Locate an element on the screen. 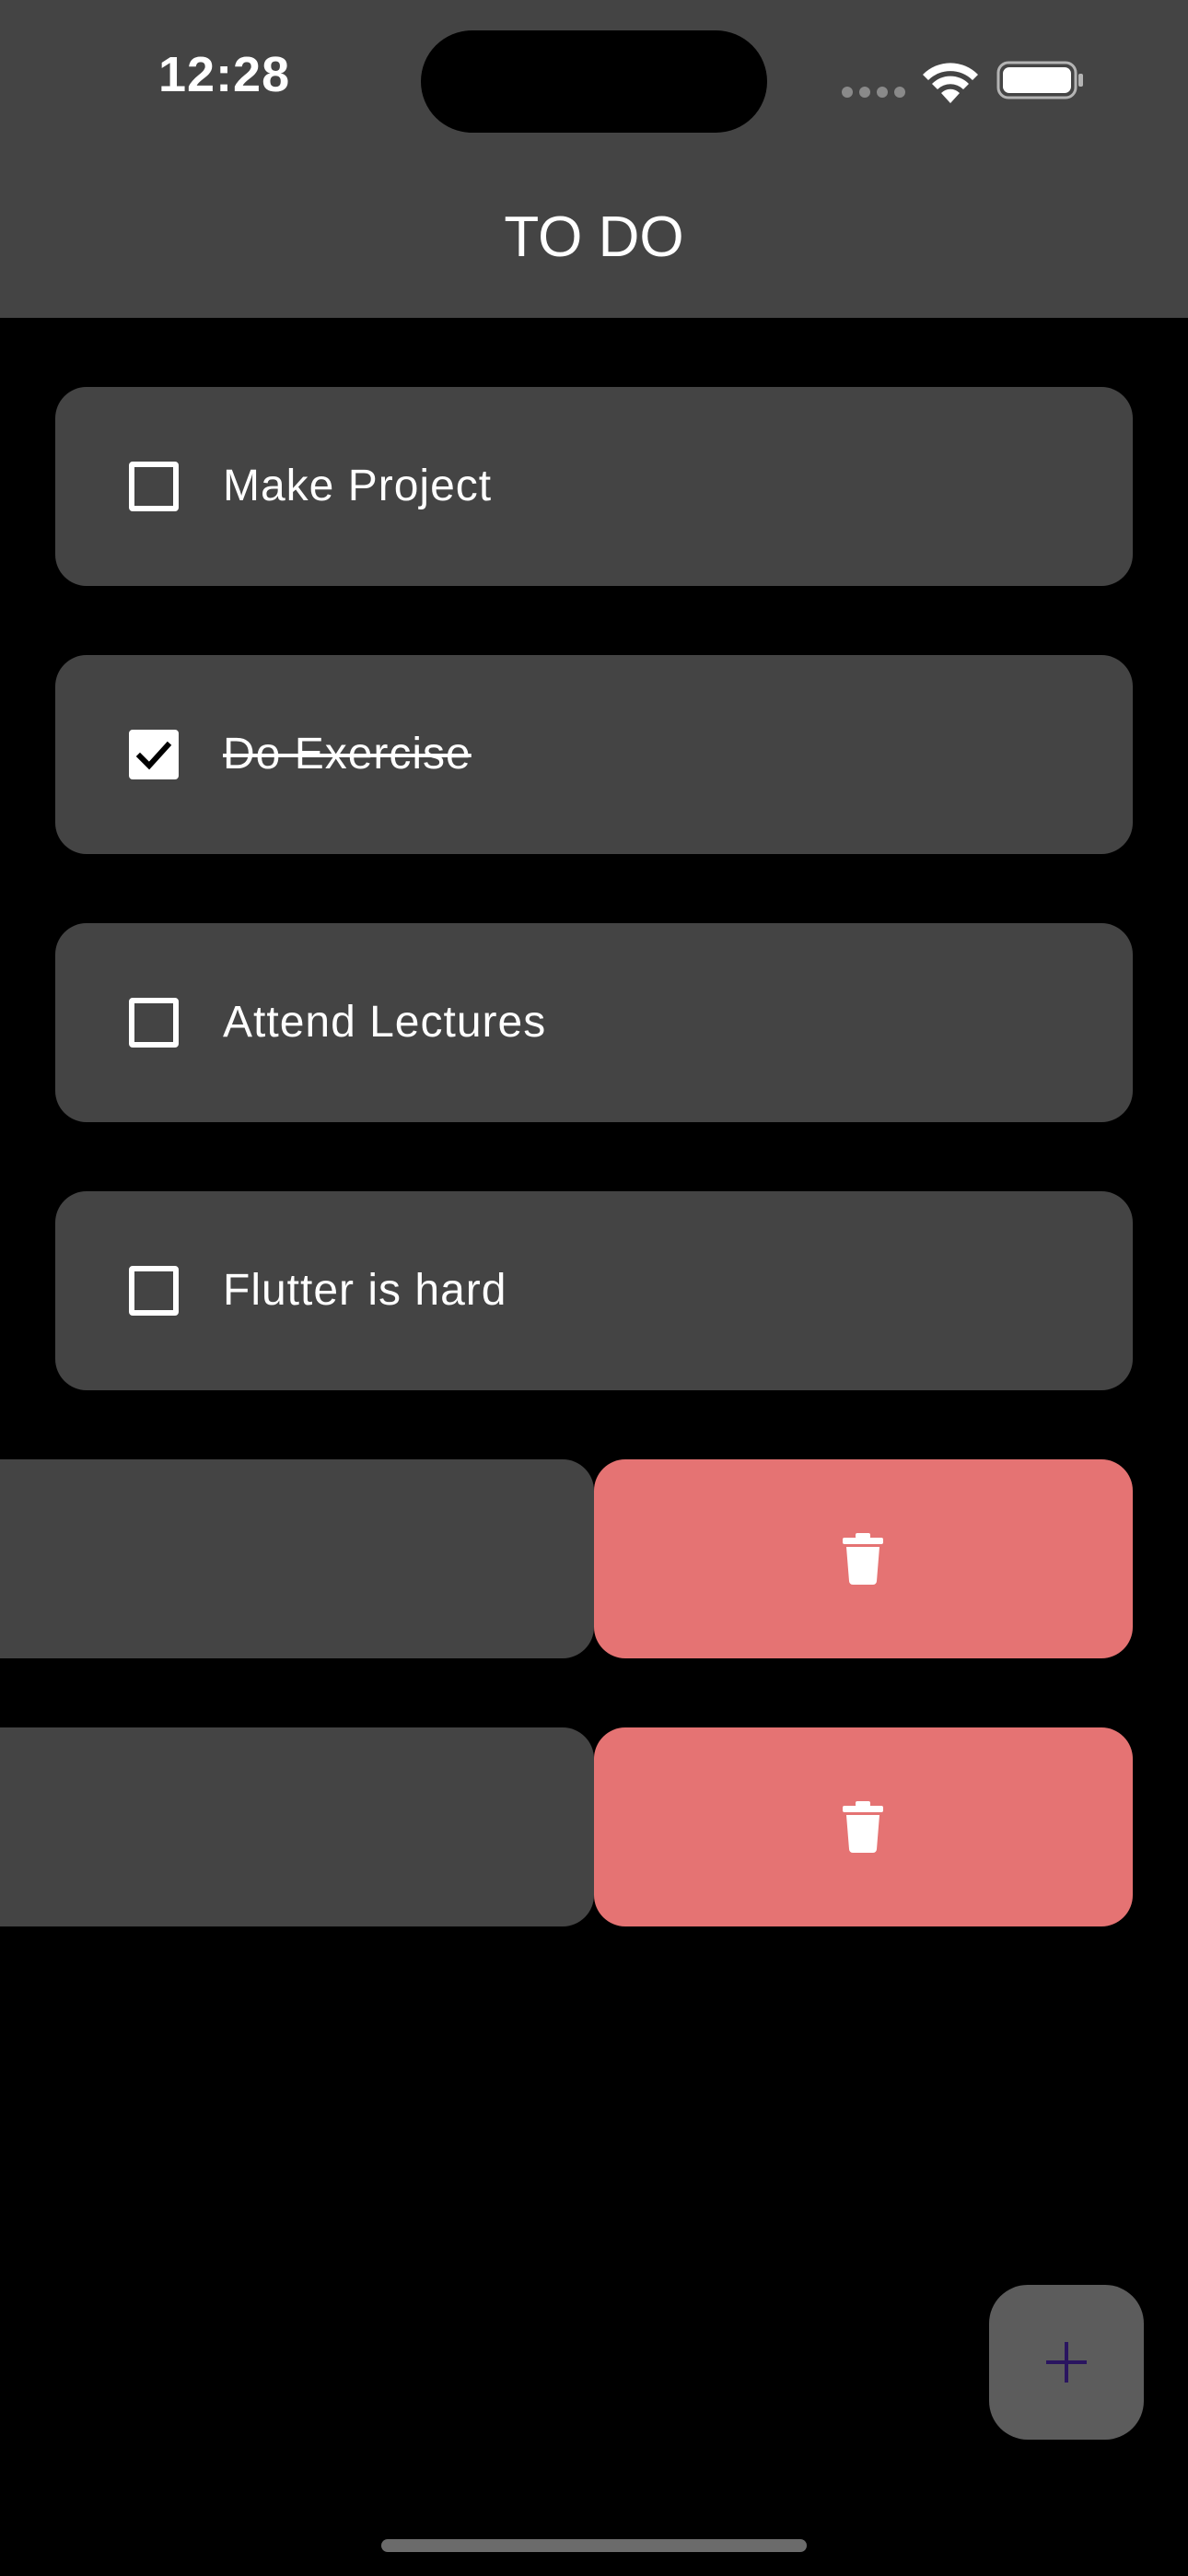  todo-item: Do Exercise is located at coordinates (594, 754).